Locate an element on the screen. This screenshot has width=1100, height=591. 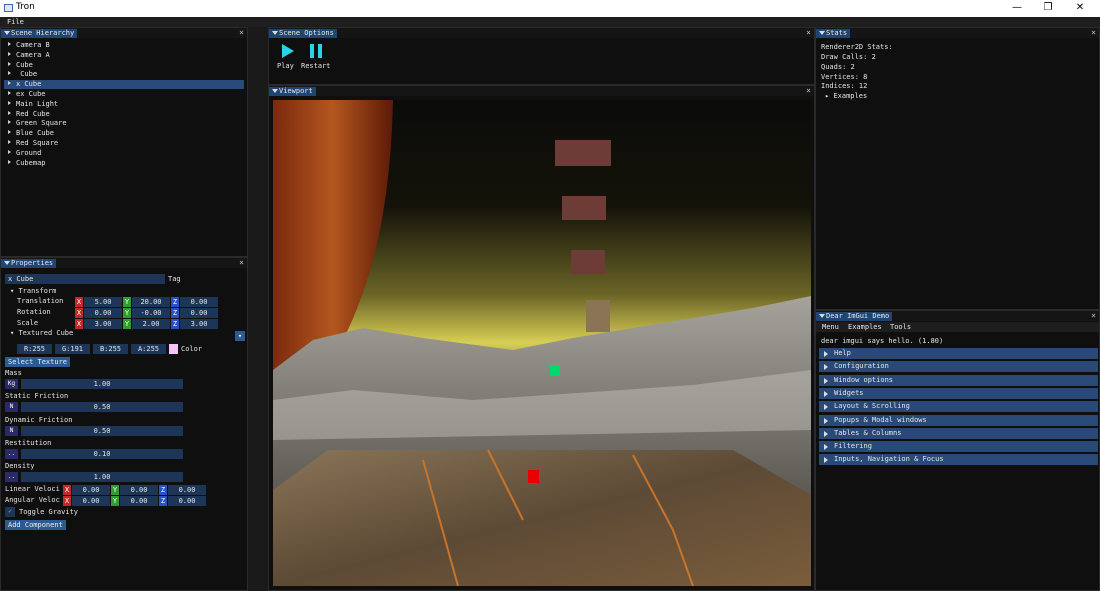
app-icon is located at coordinates (8, 8).